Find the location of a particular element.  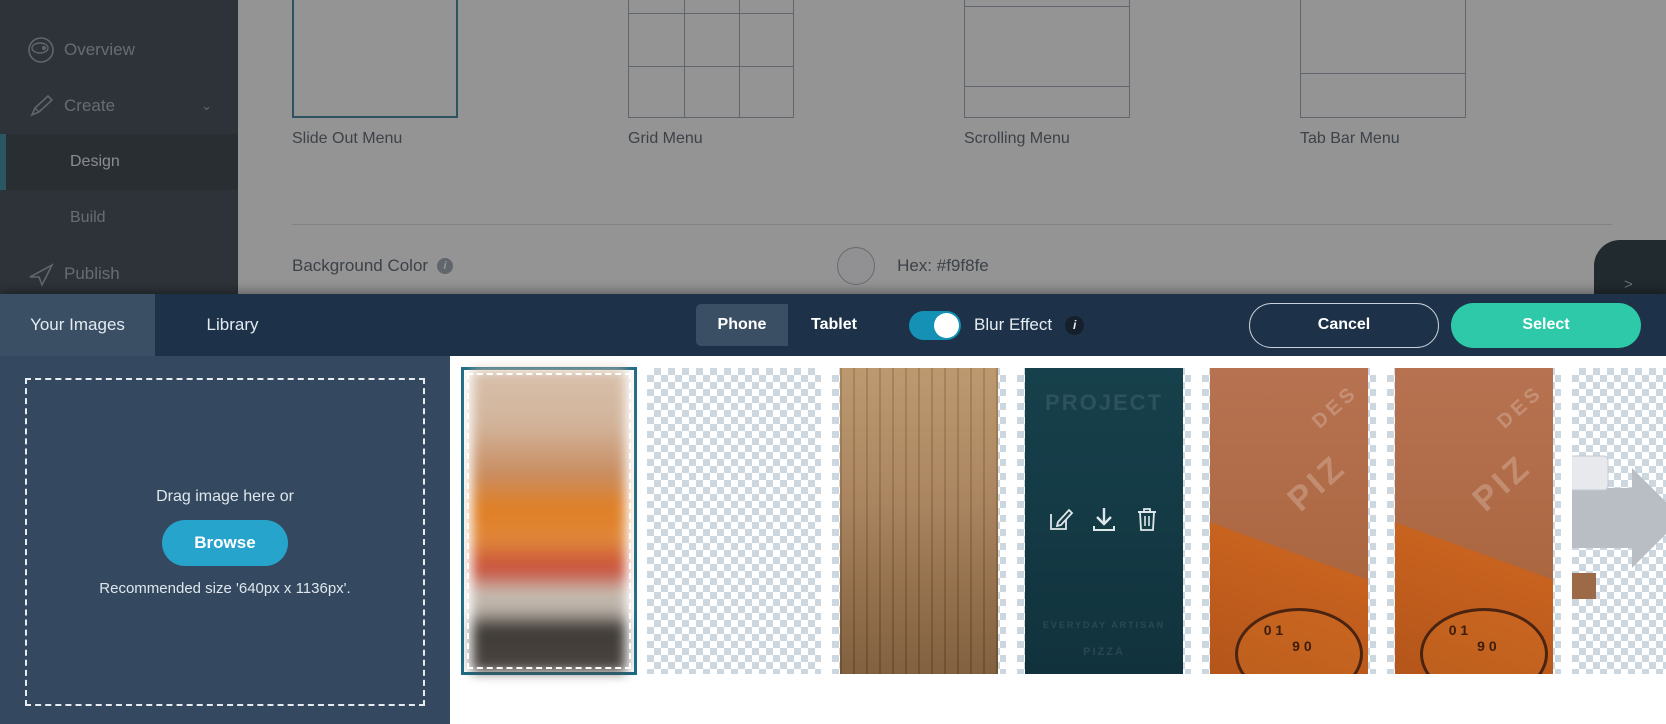

segment-label: Phone is located at coordinates (742, 324).